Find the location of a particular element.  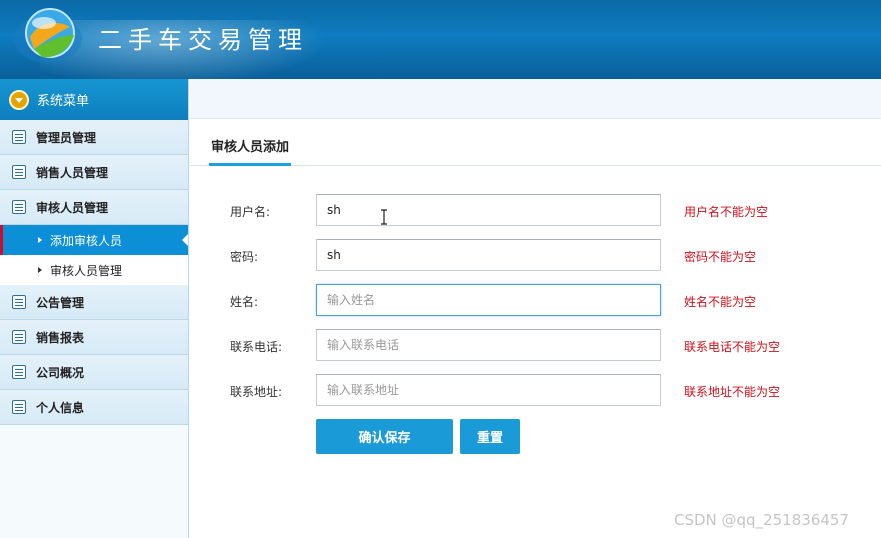

sidebar-header: 系统菜单 is located at coordinates (94, 99).